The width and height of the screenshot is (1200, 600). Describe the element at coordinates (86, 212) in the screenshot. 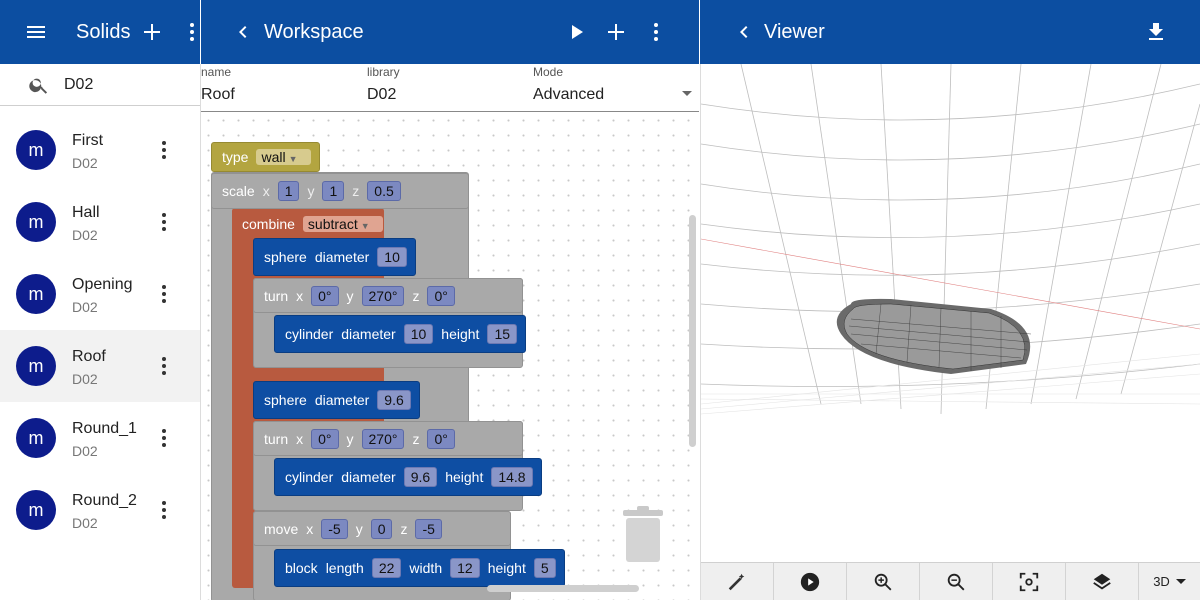

I see `item-name: Hall` at that location.